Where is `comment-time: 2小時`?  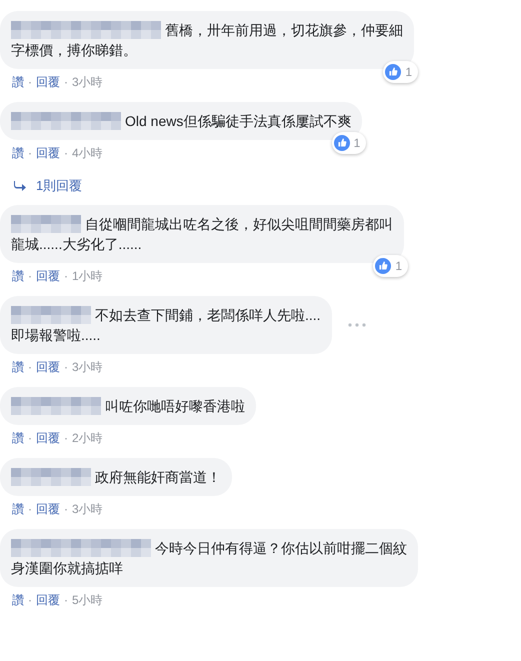
comment-time: 2小時 is located at coordinates (87, 438).